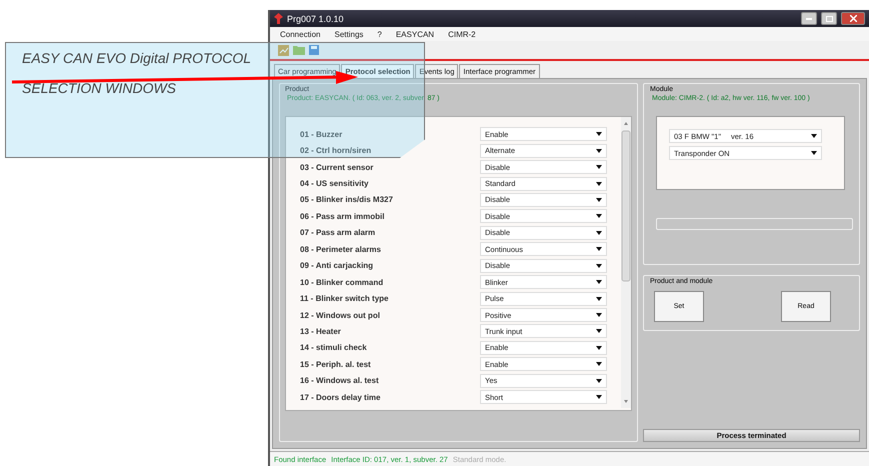 The height and width of the screenshot is (466, 869). What do you see at coordinates (100, 88) in the screenshot?
I see `callout-text: SELECTION WINDOWS` at bounding box center [100, 88].